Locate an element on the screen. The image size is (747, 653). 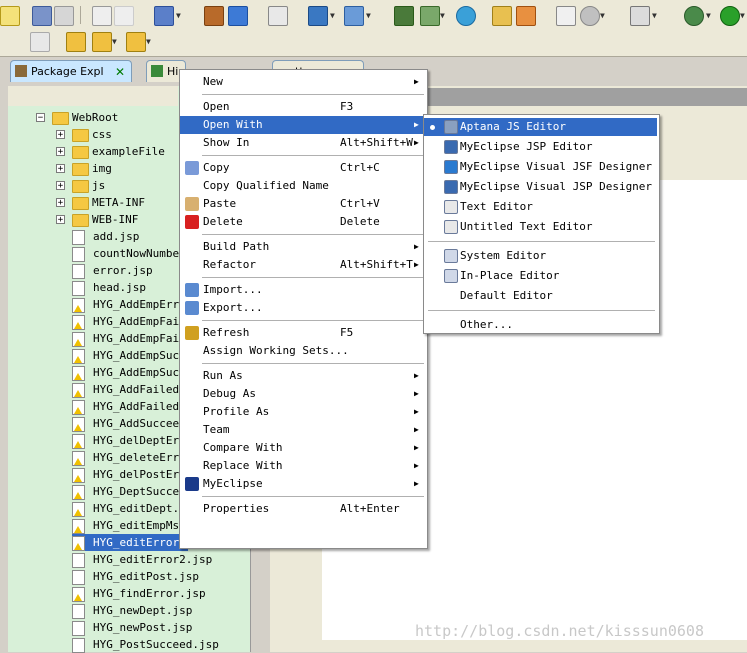
menu-item-refactor: Refactor Alt+Shift+T ▶ is located at coordinates (302, 265).